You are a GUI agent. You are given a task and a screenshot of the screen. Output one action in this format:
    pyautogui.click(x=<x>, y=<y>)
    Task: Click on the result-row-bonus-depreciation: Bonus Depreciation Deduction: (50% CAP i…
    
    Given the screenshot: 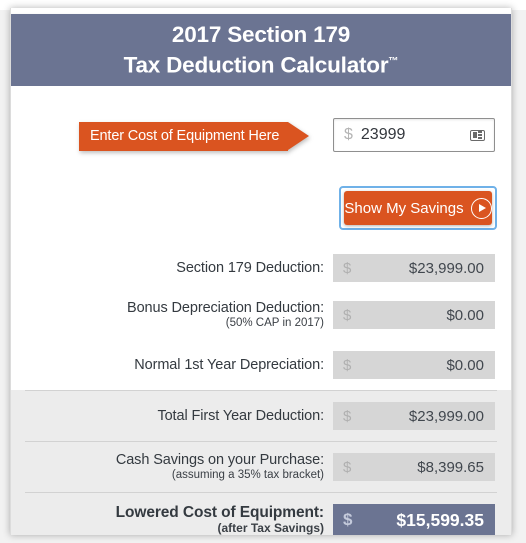 What is the action you would take?
    pyautogui.click(x=261, y=315)
    